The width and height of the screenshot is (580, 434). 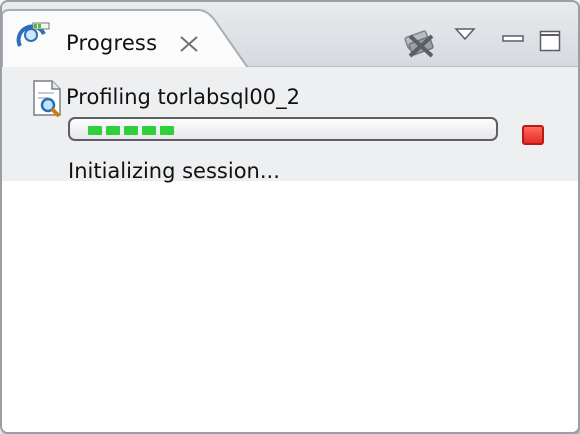 What do you see at coordinates (112, 43) in the screenshot?
I see `tab-title: Progress` at bounding box center [112, 43].